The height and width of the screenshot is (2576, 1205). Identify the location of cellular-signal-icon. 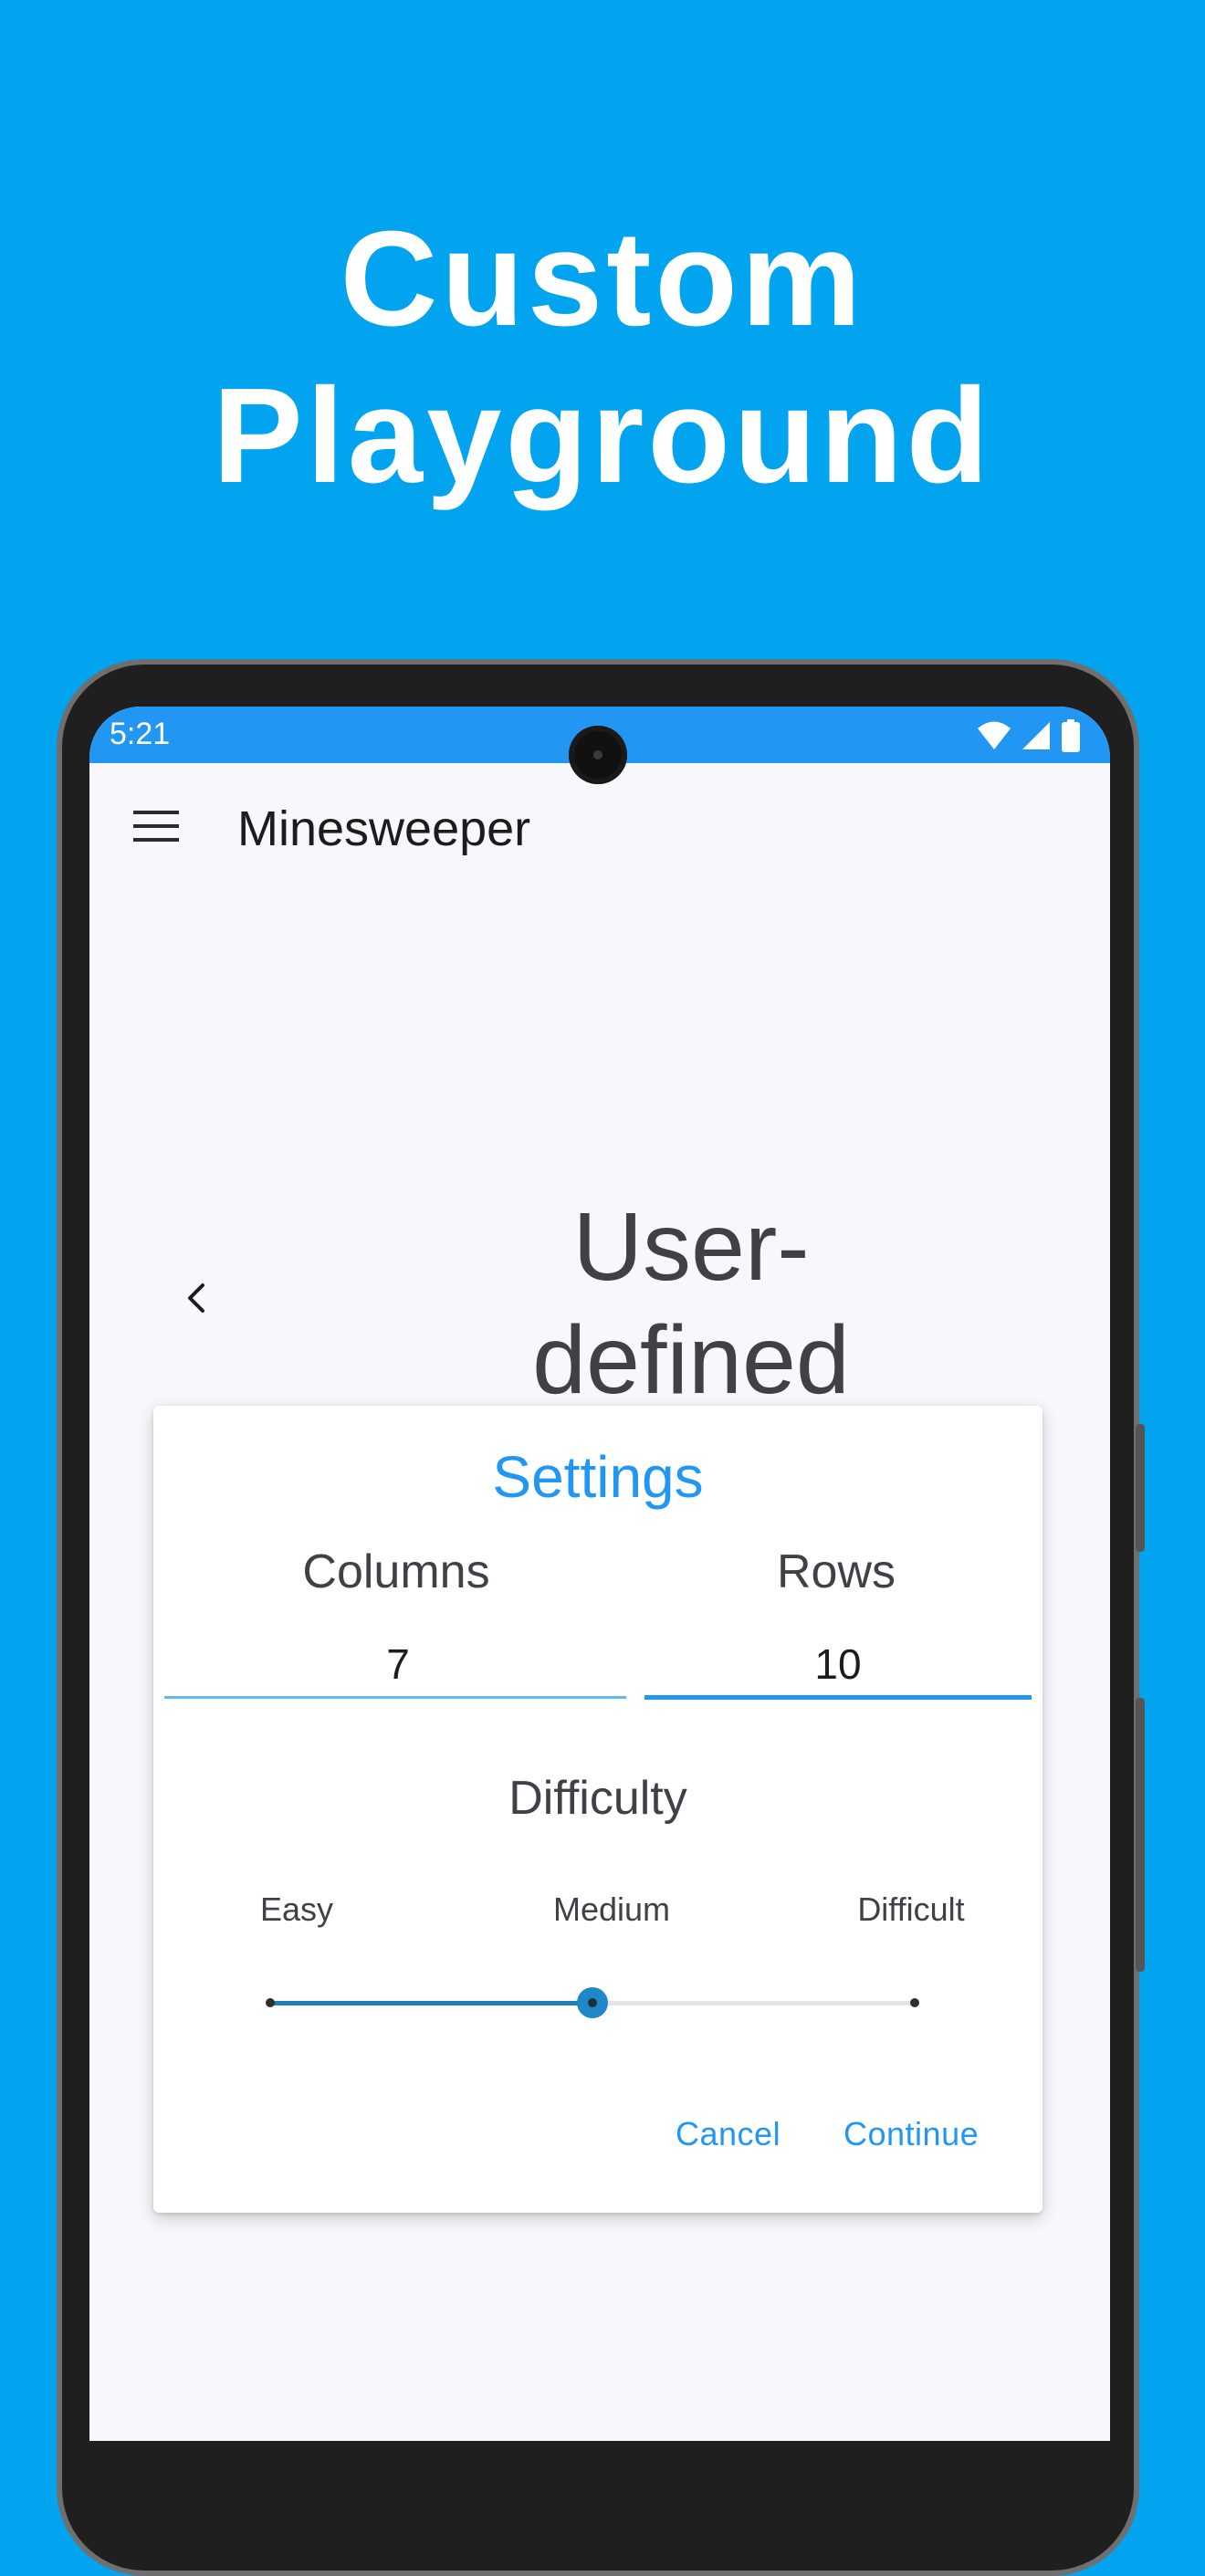
(1036, 736).